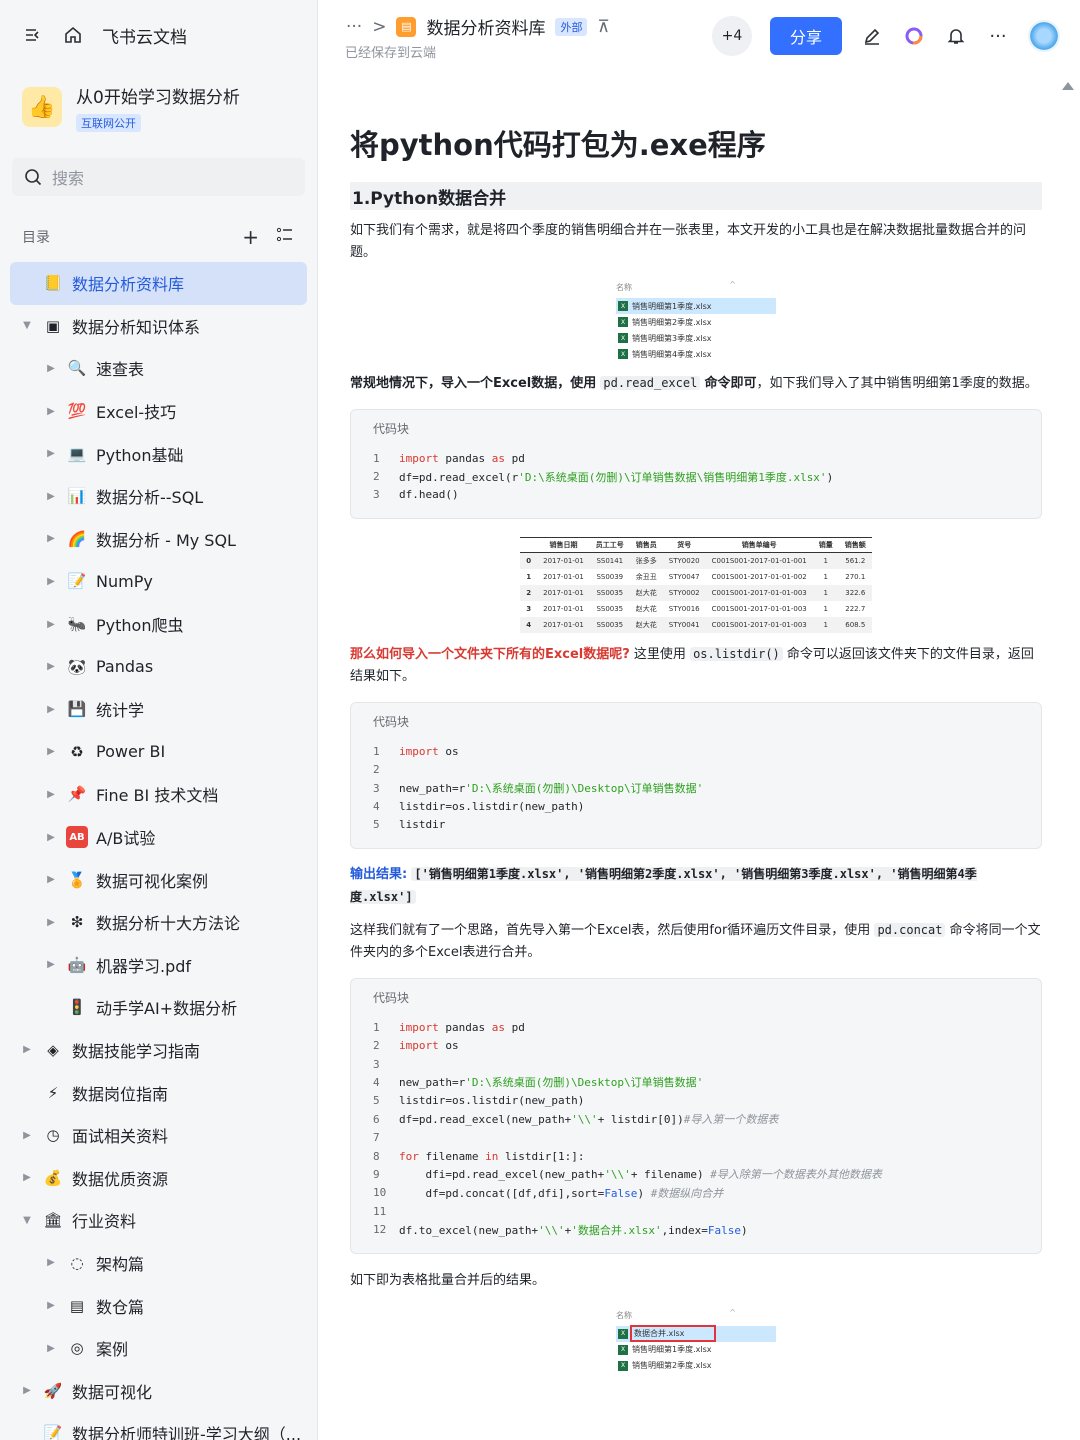 Image resolution: width=1080 pixels, height=1440 pixels. What do you see at coordinates (696, 1082) in the screenshot?
I see `code-line: 4 new_path=r'D:\系统桌面(勿删)\Desktop\订单销售数据'` at bounding box center [696, 1082].